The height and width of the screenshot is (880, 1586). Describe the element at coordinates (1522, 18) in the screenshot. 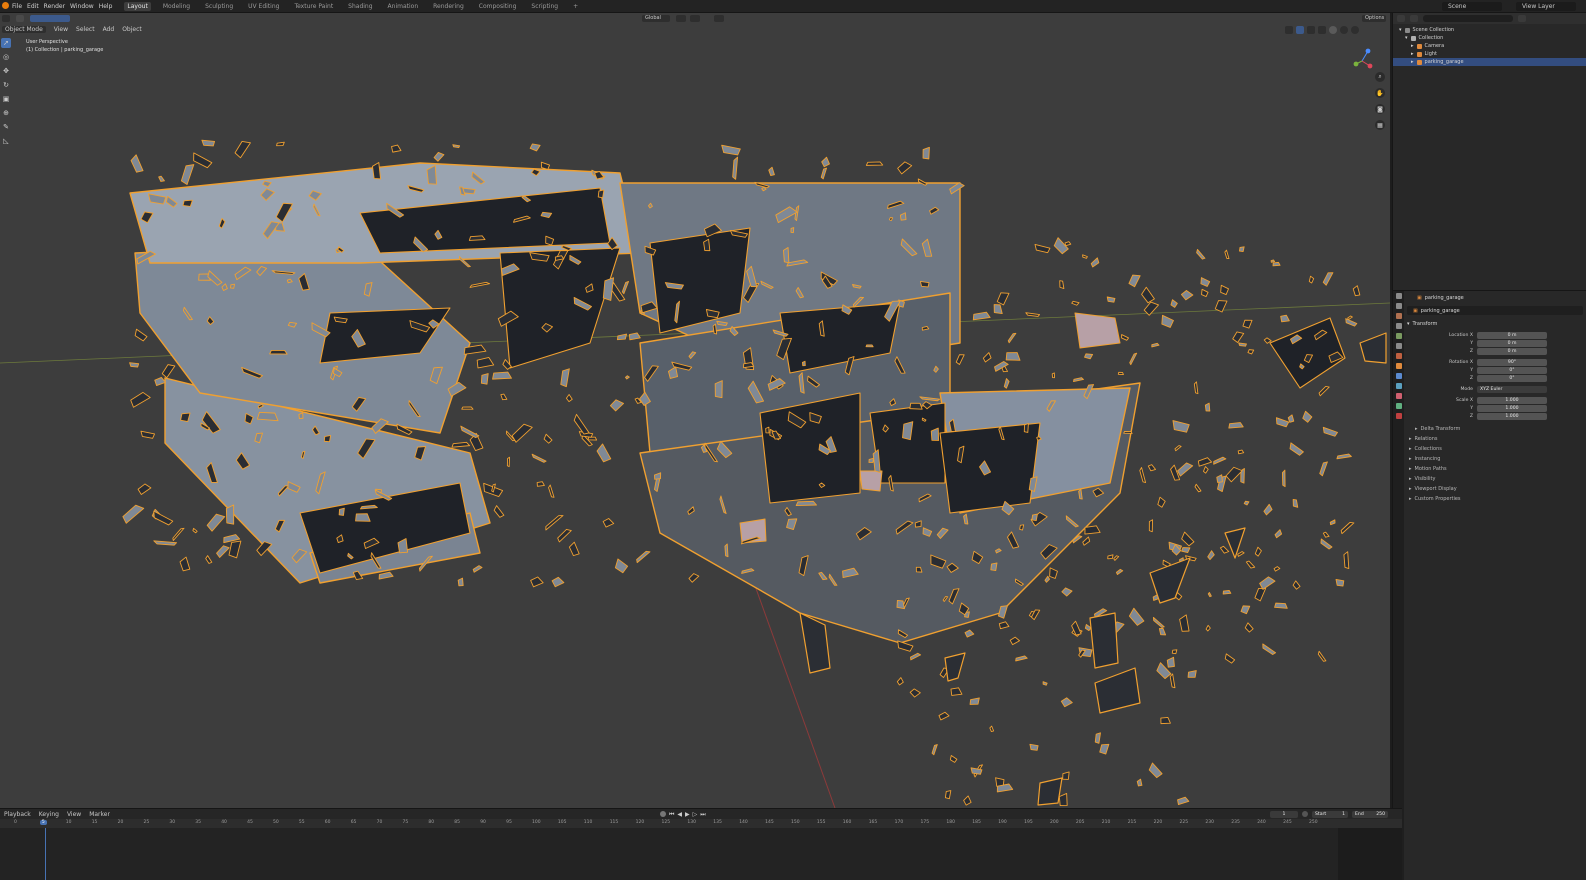

I see `filter-icon` at that location.